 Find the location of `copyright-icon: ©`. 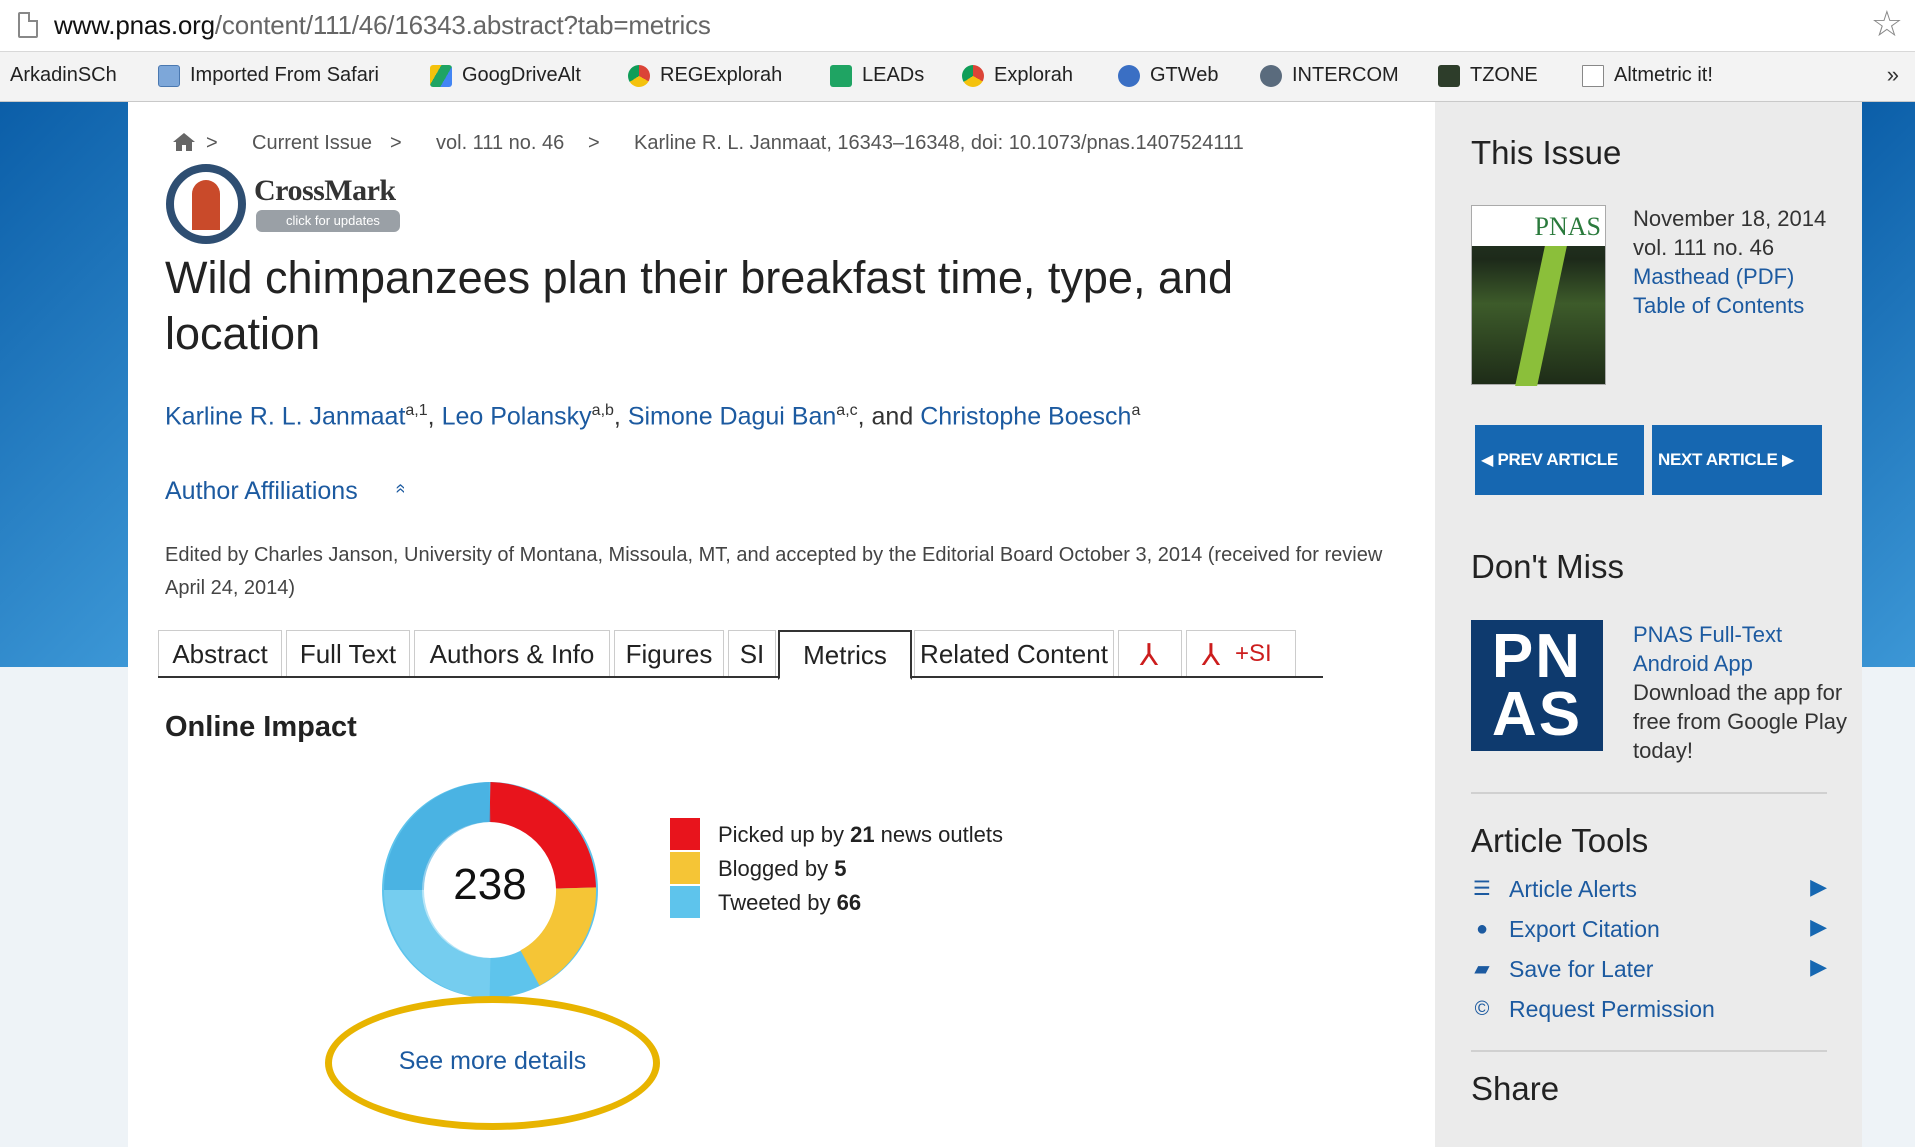

copyright-icon: © is located at coordinates (1482, 1009).